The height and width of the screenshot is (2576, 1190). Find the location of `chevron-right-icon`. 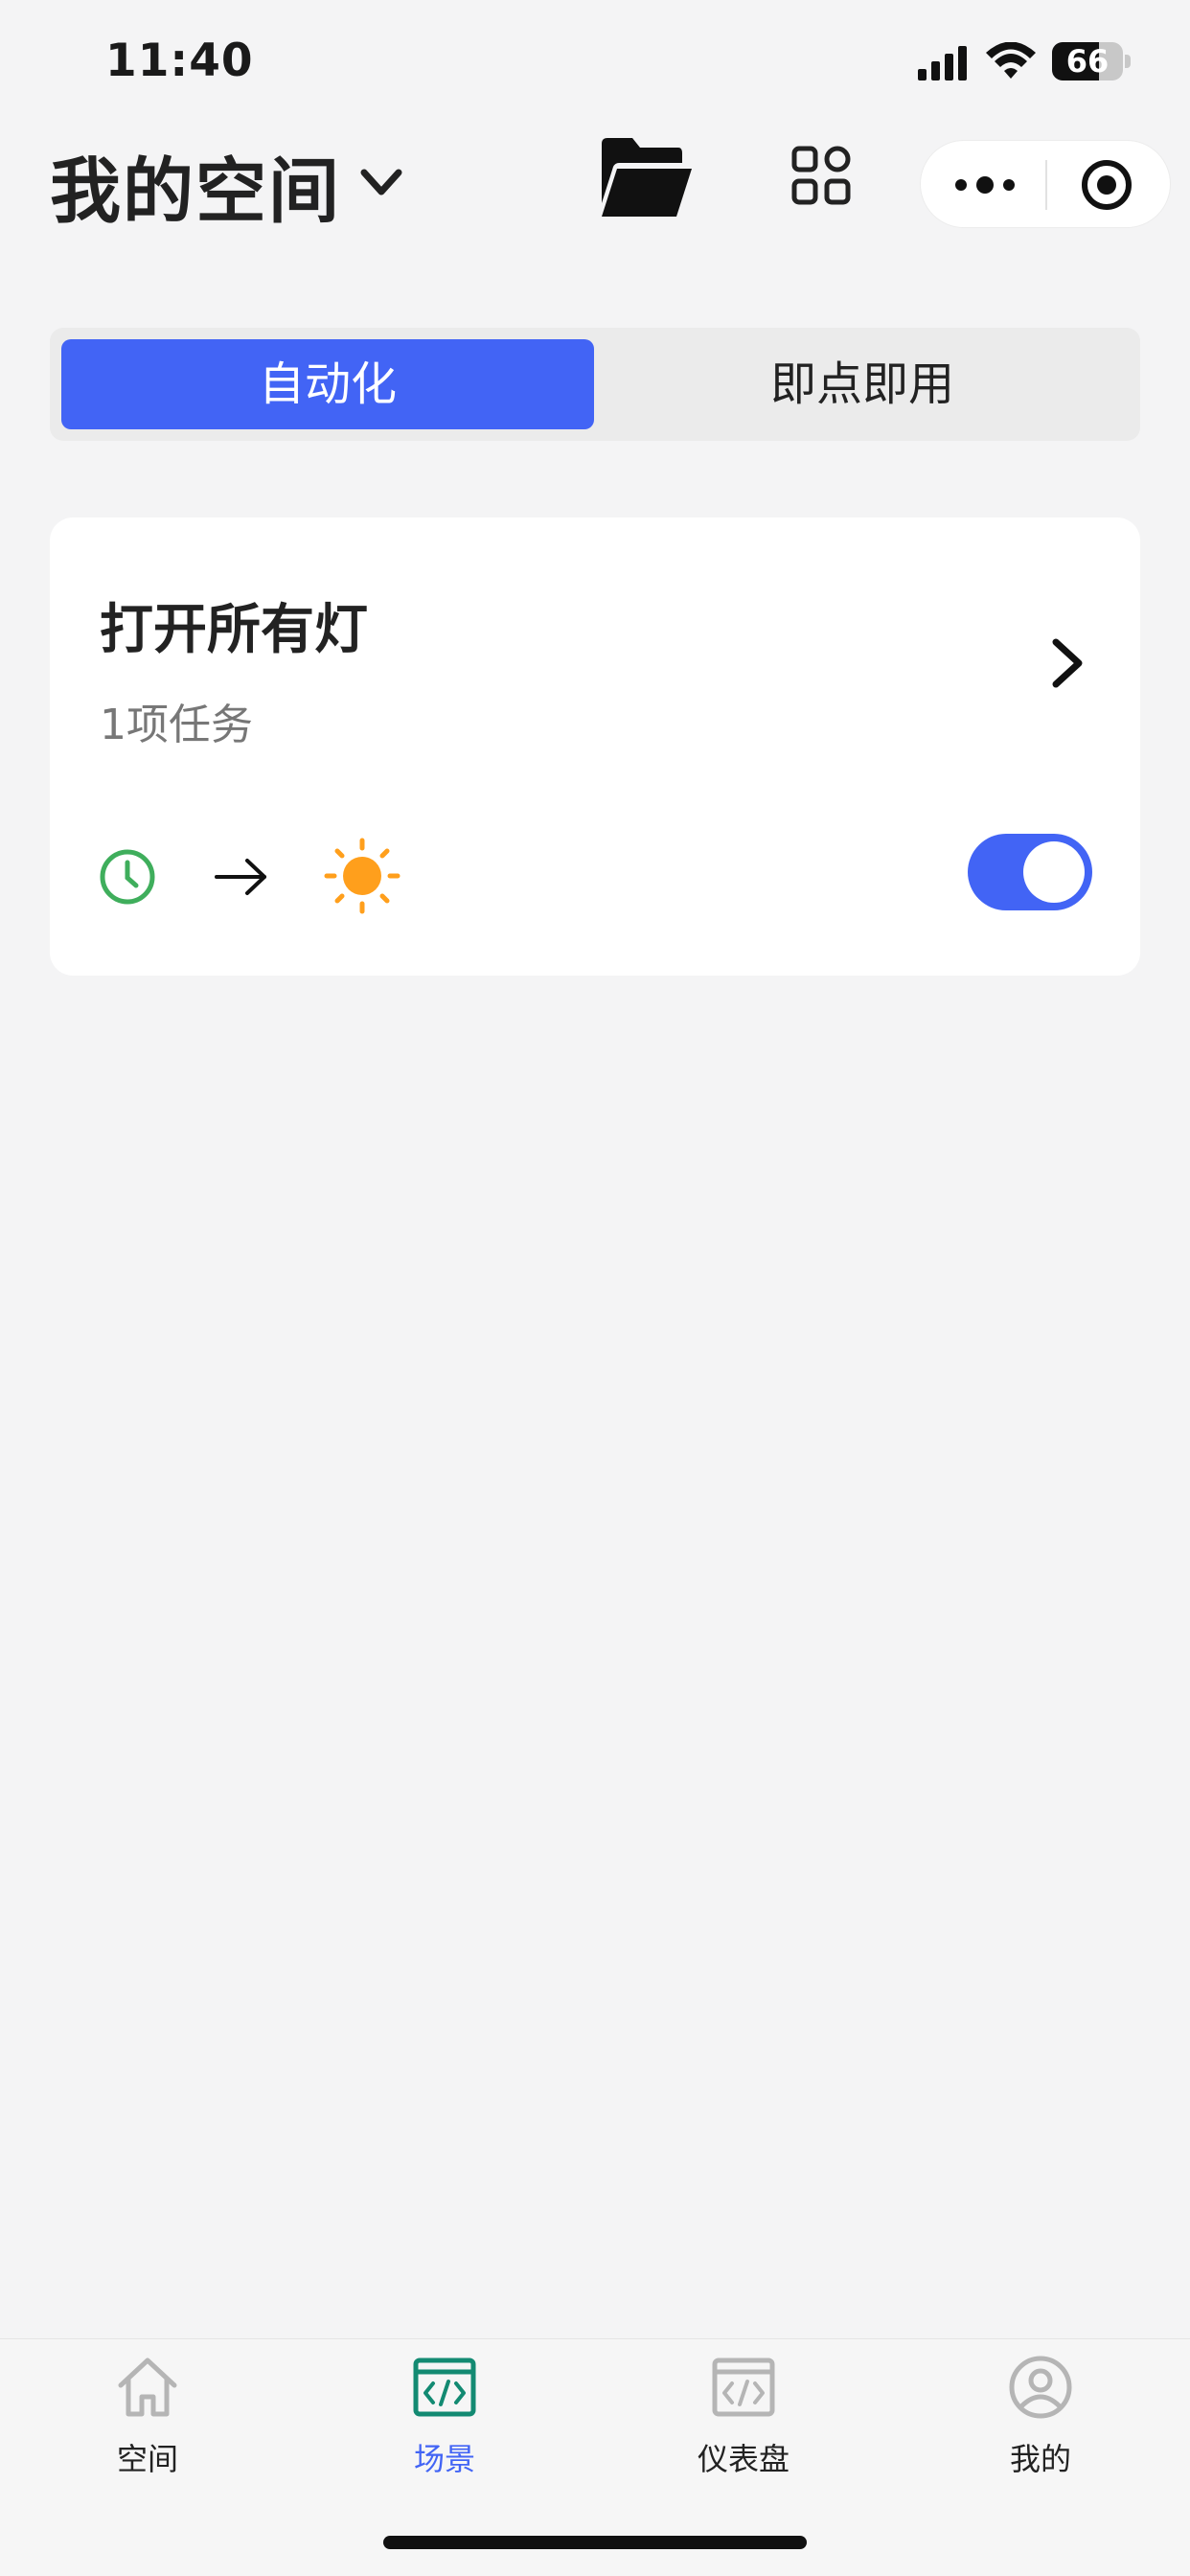

chevron-right-icon is located at coordinates (1067, 663).